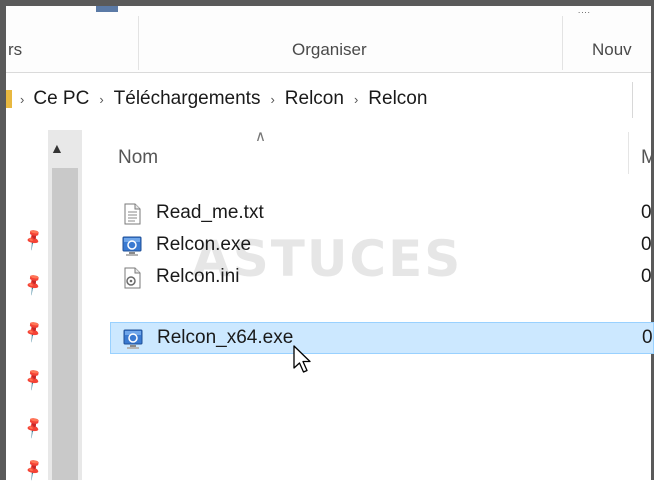 This screenshot has height=482, width=654. What do you see at coordinates (107, 9) in the screenshot?
I see `ribbon-icon-fragment` at bounding box center [107, 9].